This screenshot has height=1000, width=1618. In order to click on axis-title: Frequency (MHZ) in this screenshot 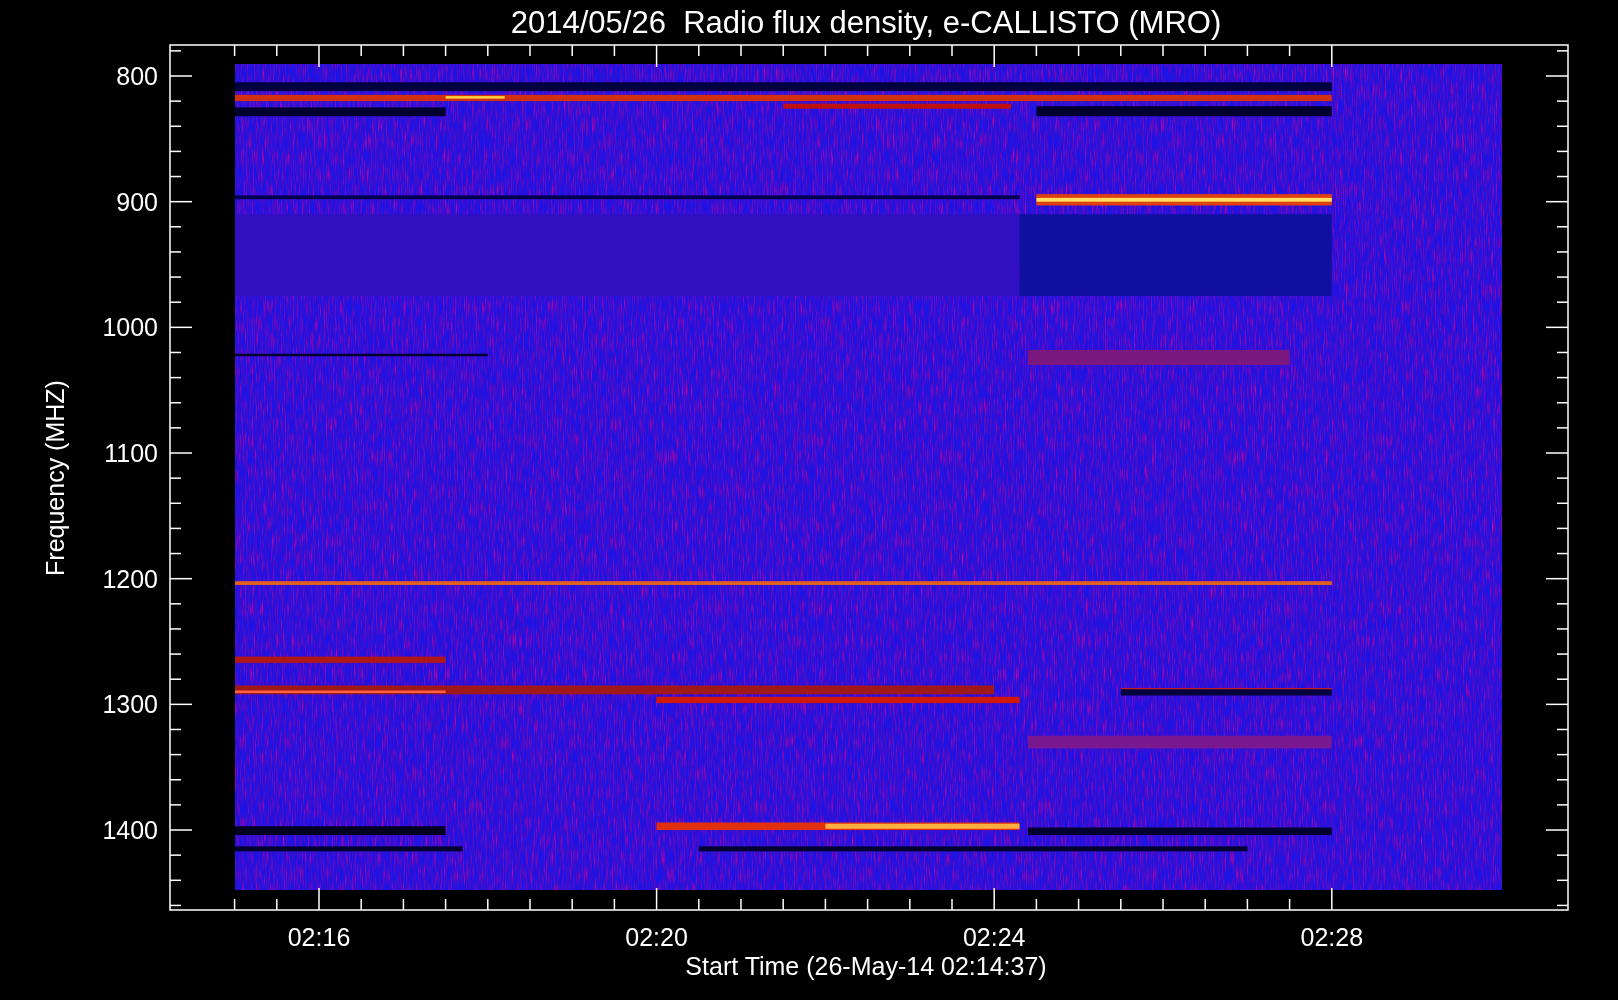, I will do `click(55, 478)`.